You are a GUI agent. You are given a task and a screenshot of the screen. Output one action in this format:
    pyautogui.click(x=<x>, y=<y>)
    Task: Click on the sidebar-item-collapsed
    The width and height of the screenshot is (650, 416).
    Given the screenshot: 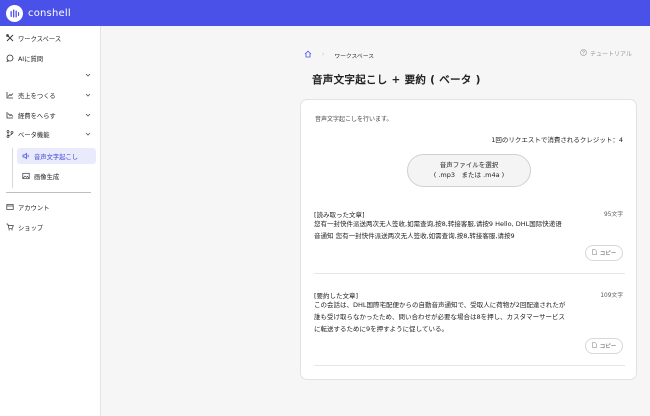 What is the action you would take?
    pyautogui.click(x=50, y=75)
    